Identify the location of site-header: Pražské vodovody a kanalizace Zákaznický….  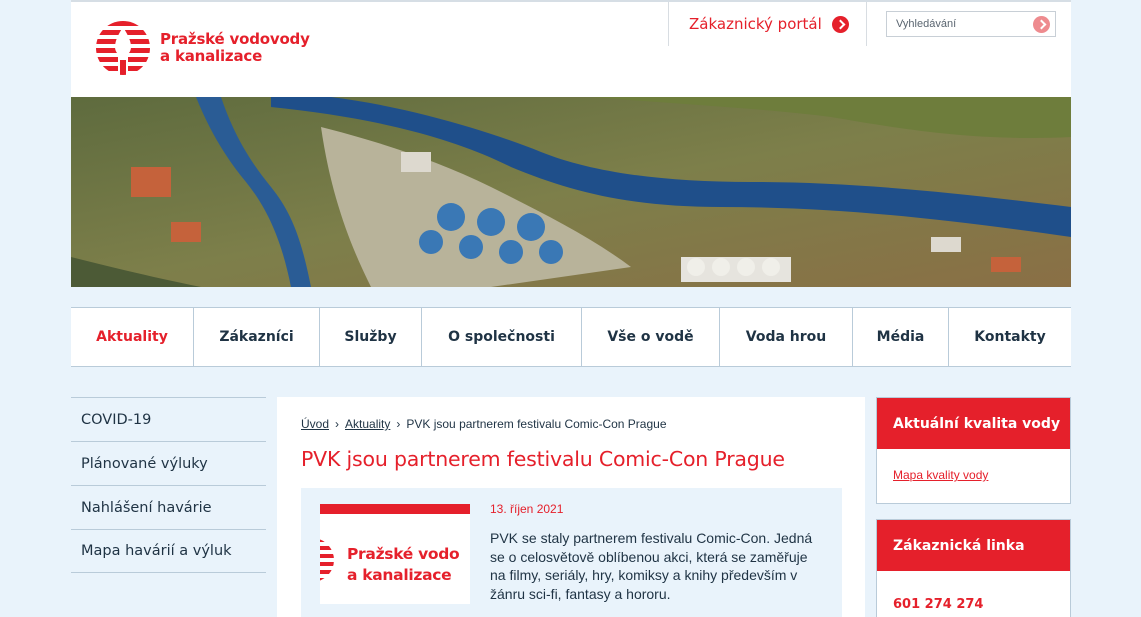
(571, 49).